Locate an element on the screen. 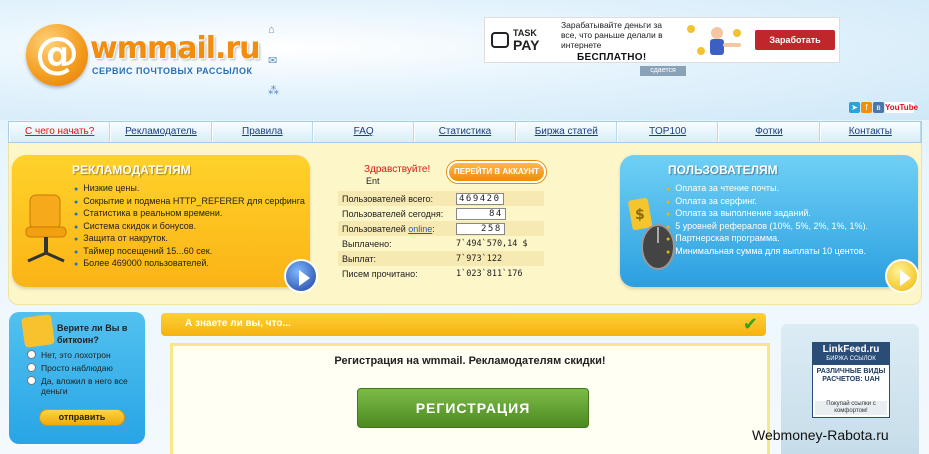  go-to-account-button: ПЕРЕЙТИ В АККАУНТ is located at coordinates (496, 172).